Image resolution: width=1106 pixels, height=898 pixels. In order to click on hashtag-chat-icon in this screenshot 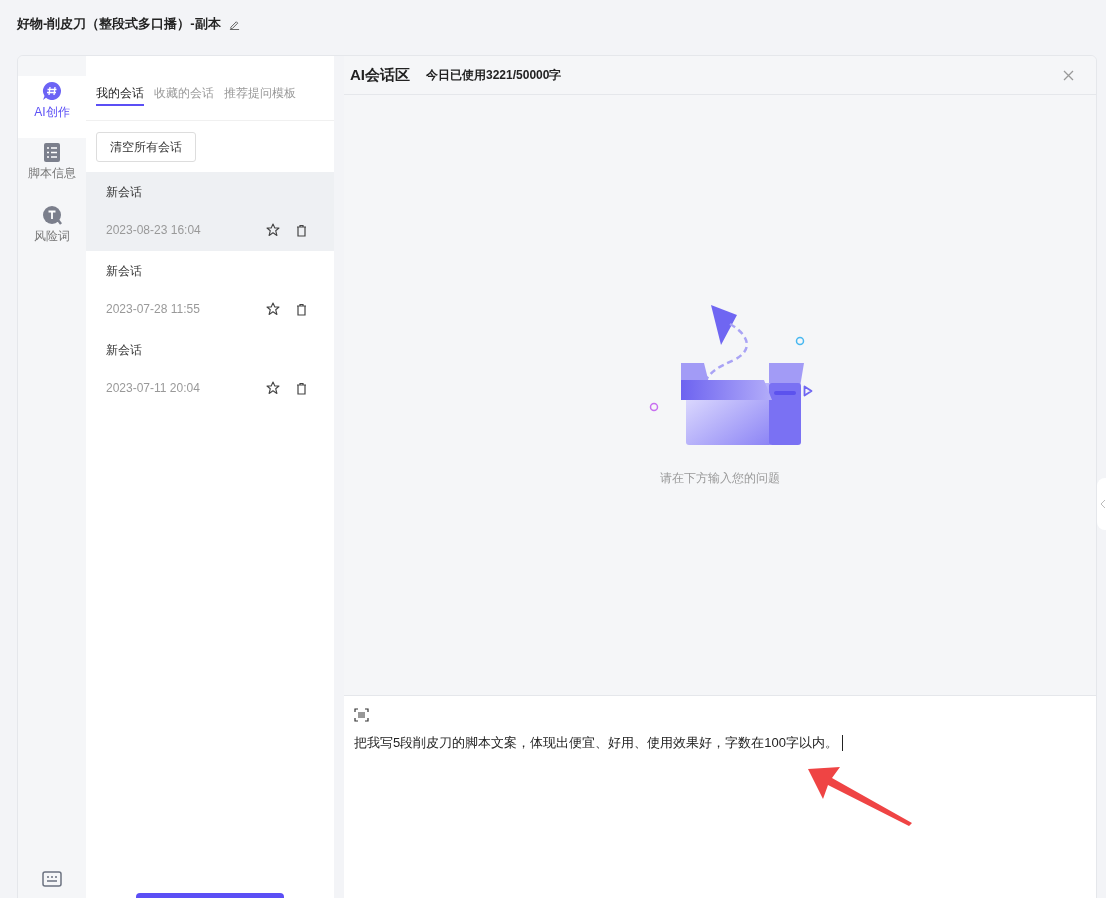, I will do `click(52, 91)`.